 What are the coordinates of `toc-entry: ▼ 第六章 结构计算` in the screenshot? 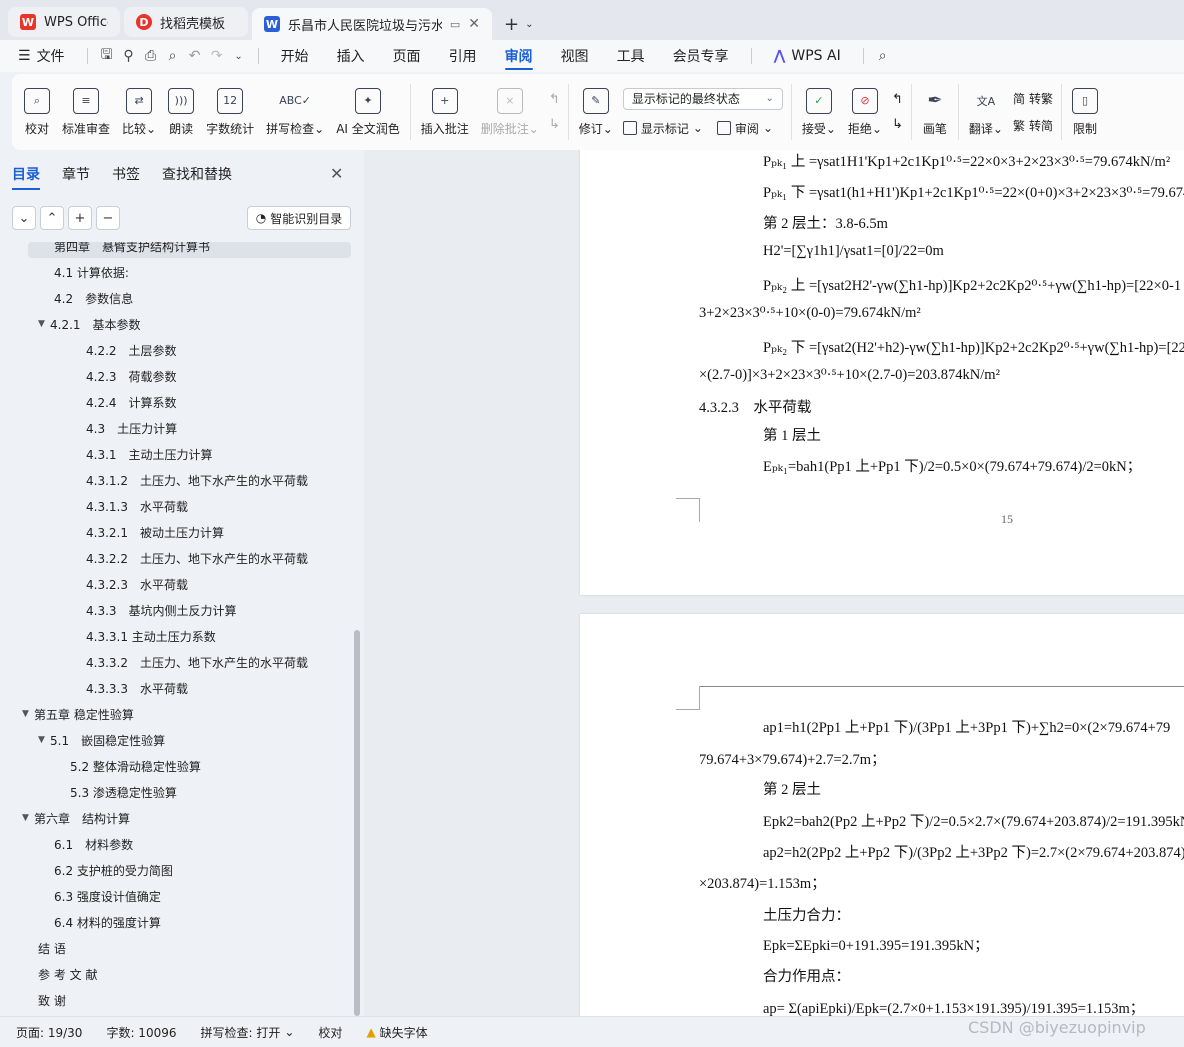 It's located at (76, 818).